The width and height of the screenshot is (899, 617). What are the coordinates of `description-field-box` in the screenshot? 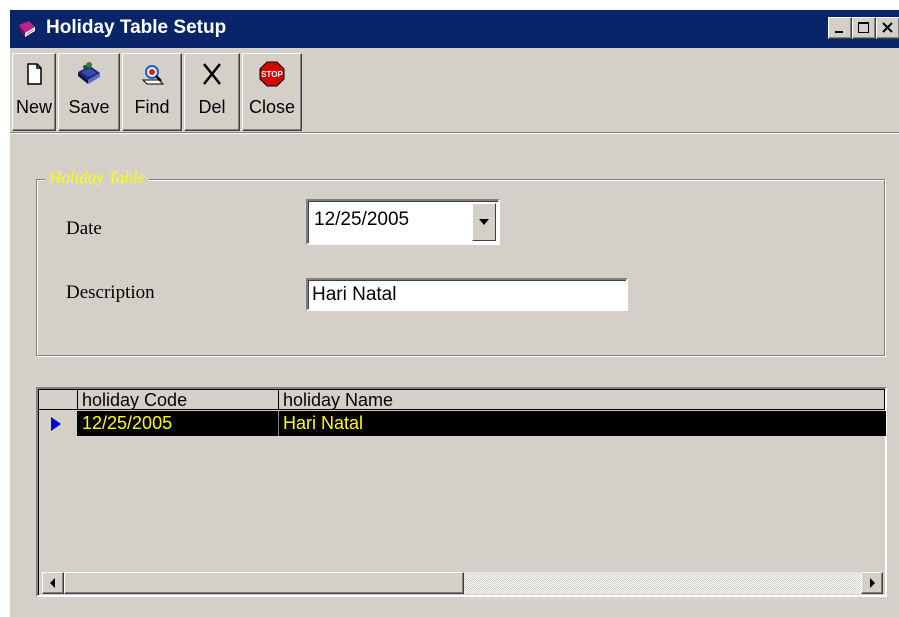 It's located at (467, 294).